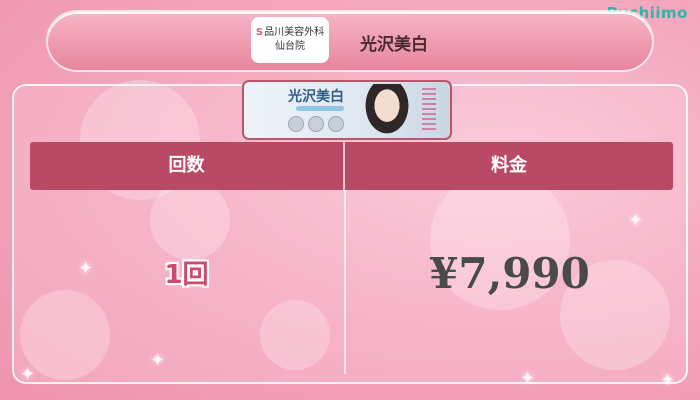  Describe the element at coordinates (320, 108) in the screenshot. I see `promo-bar` at that location.